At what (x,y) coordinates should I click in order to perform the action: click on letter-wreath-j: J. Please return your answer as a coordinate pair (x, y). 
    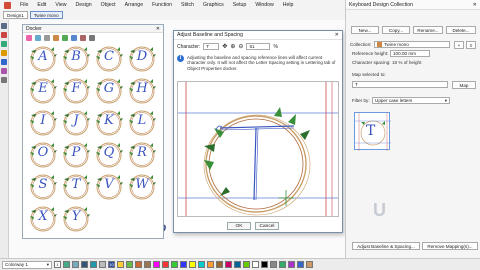
    Looking at the image, I should click on (76, 123).